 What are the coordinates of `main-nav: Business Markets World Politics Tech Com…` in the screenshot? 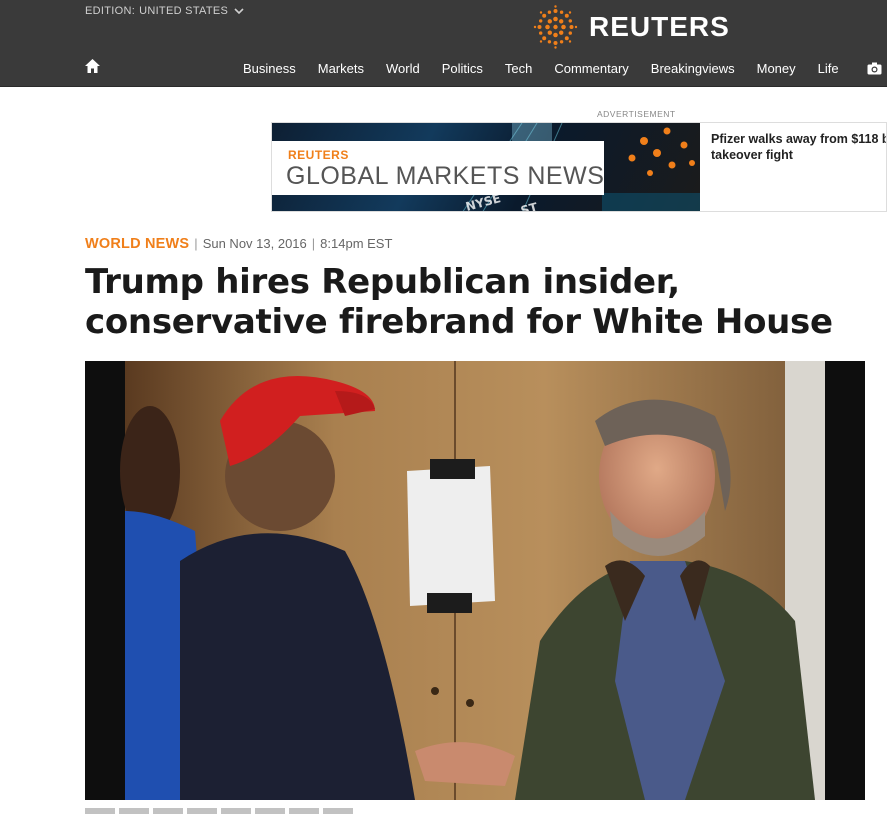 It's located at (541, 69).